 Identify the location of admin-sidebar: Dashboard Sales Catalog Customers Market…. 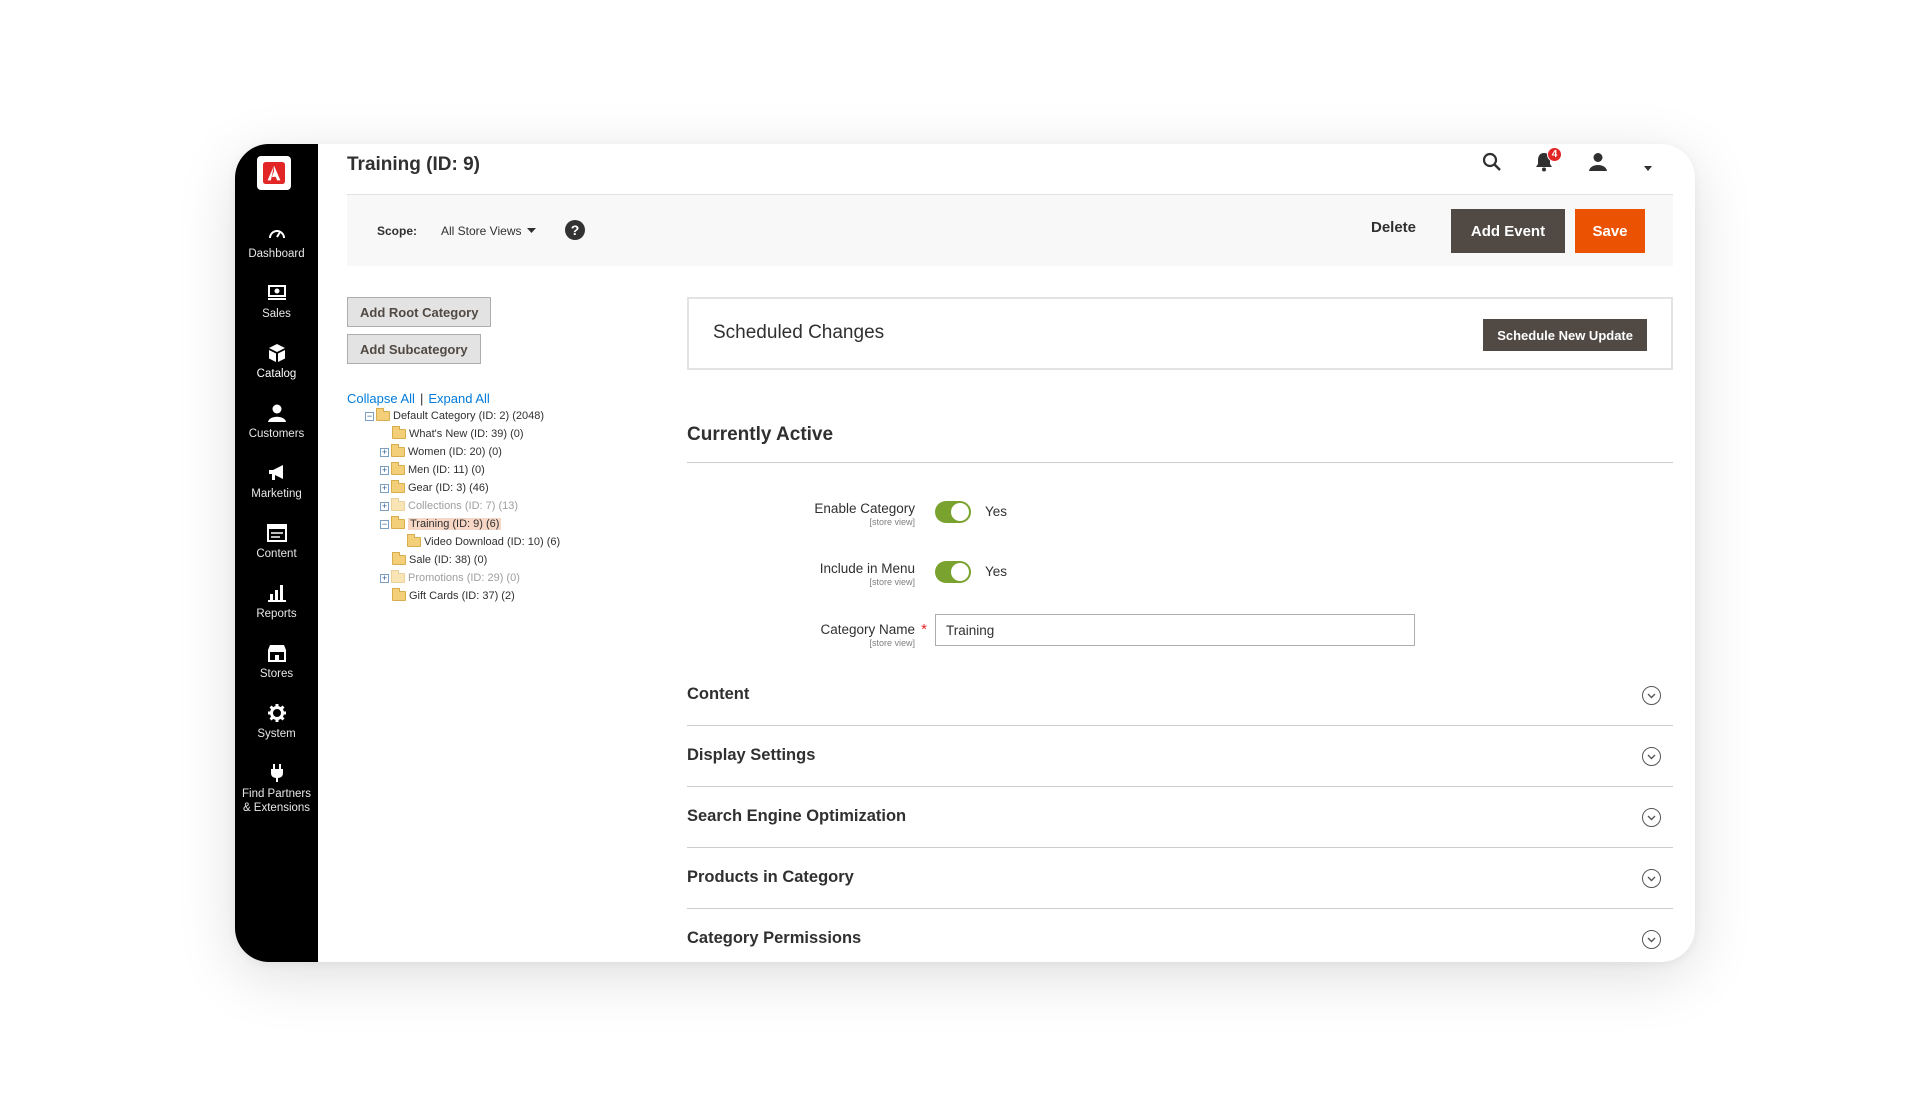
(276, 553).